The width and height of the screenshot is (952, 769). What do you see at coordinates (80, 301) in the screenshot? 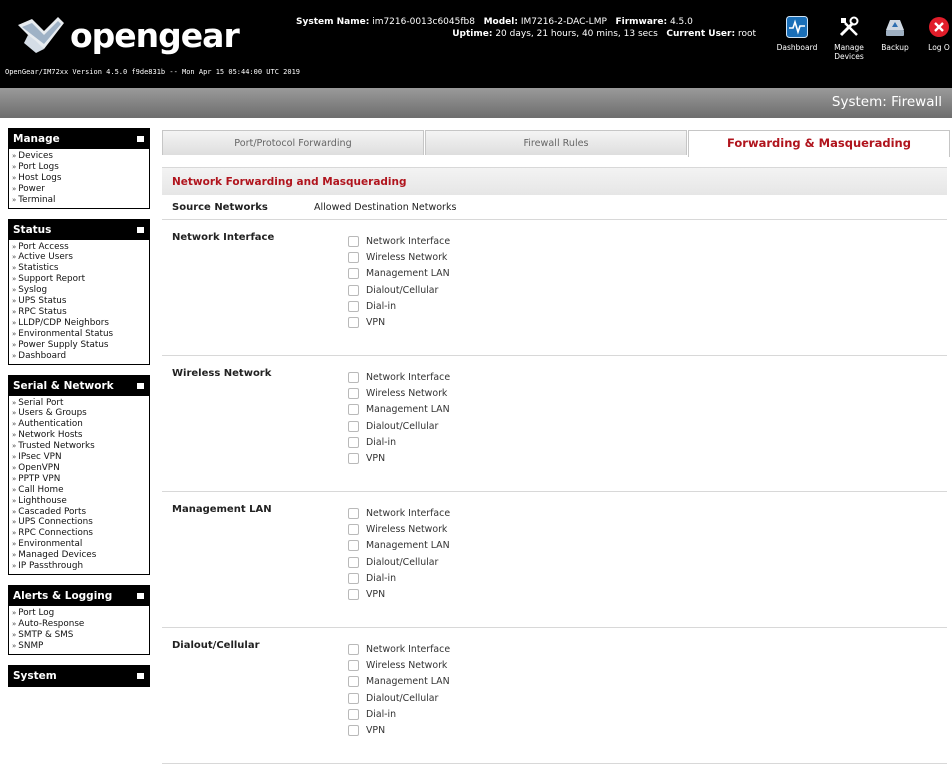
I see `sidebar-item-ups-status: » UPS Status` at bounding box center [80, 301].